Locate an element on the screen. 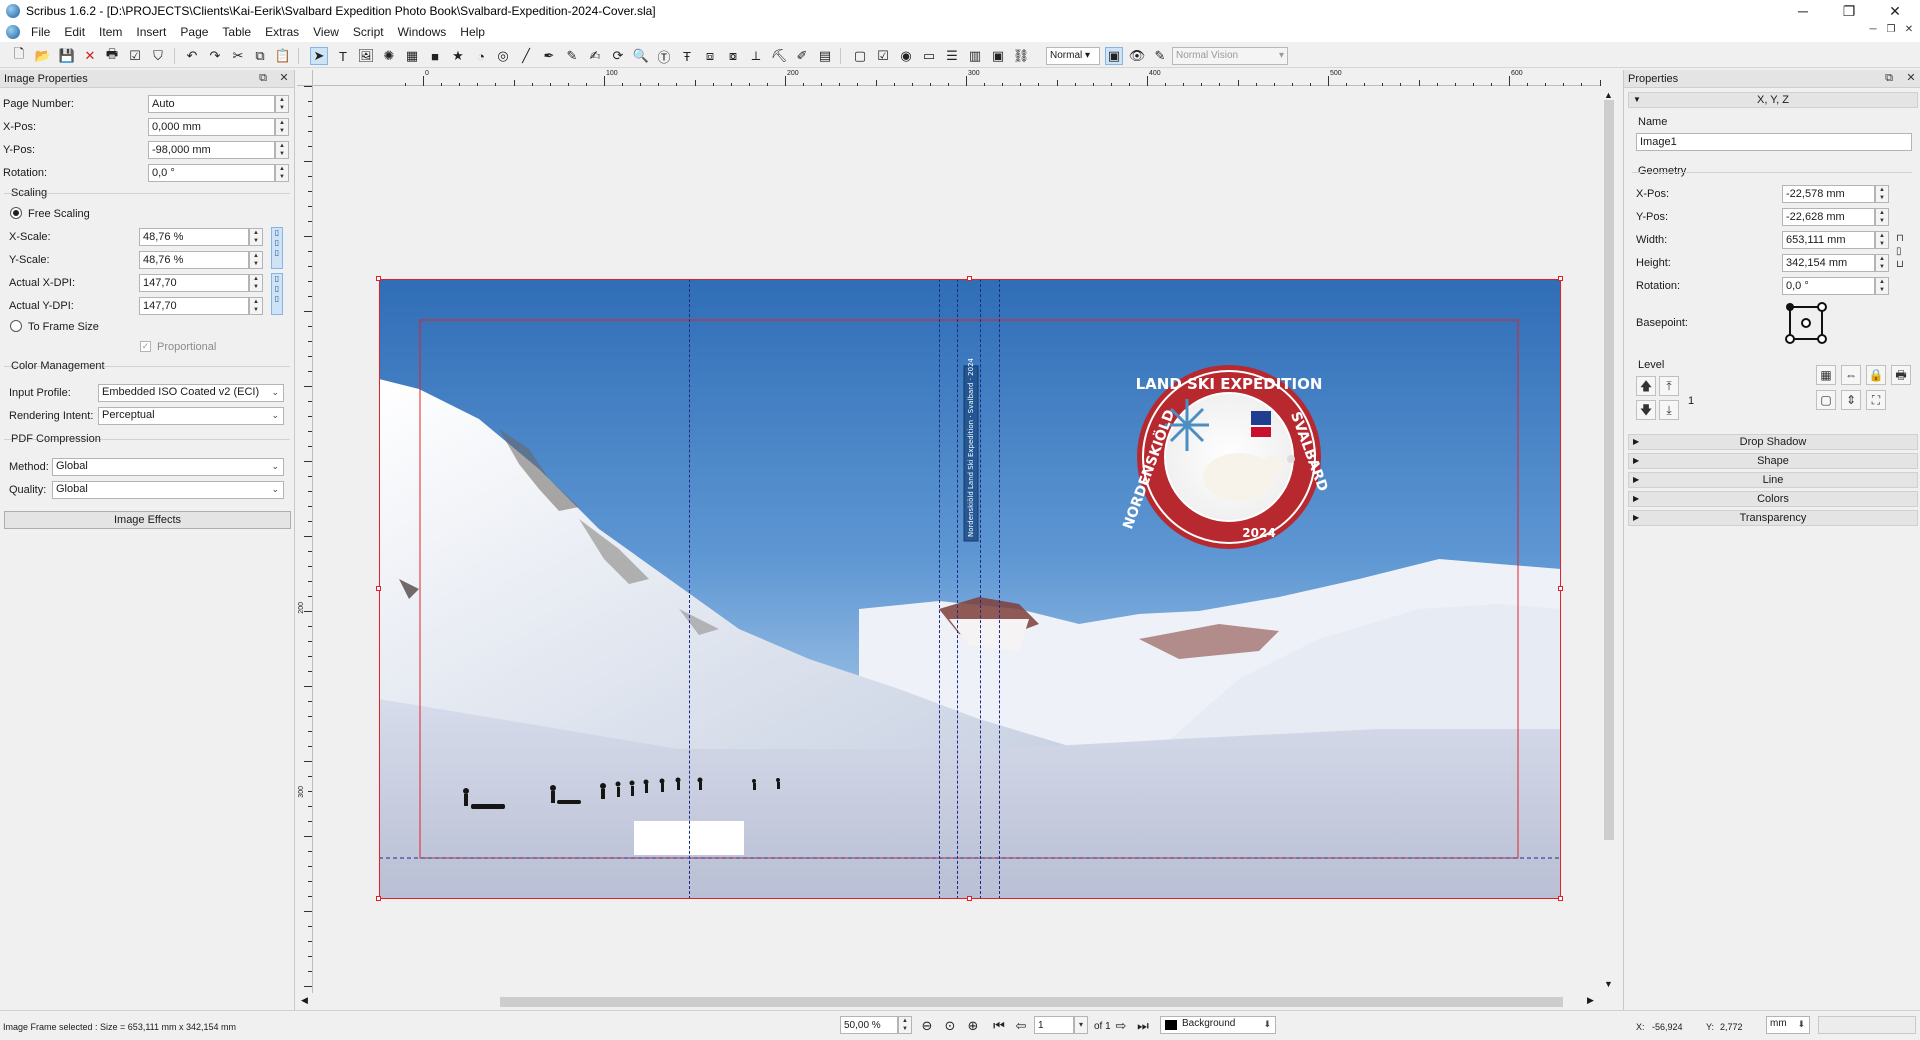 This screenshot has width=1920, height=1040. scroll-down-icon: ▼ is located at coordinates (1608, 984).